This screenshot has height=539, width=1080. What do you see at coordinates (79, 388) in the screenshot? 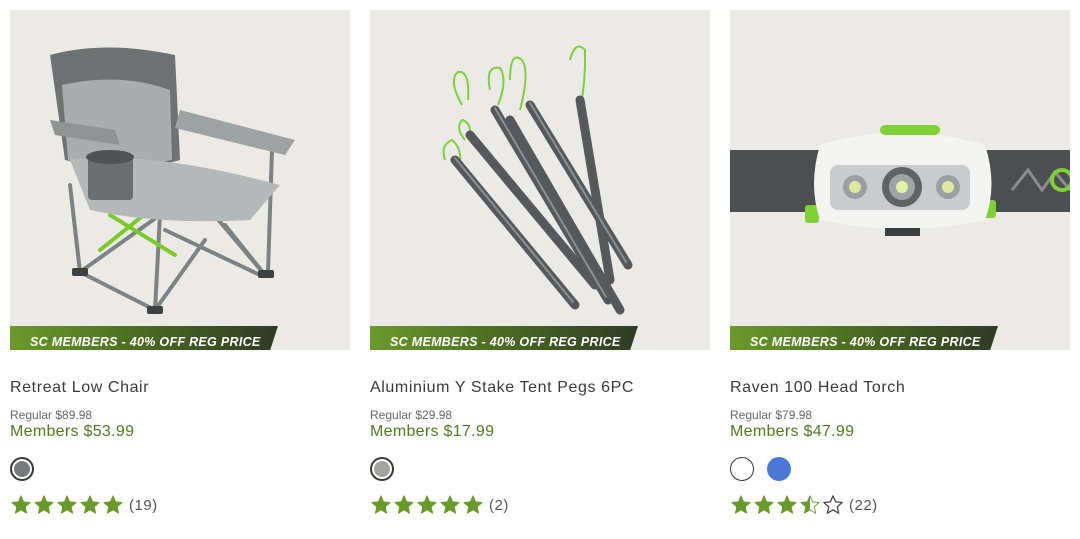
I see `product-name: Retreat Low Chair` at bounding box center [79, 388].